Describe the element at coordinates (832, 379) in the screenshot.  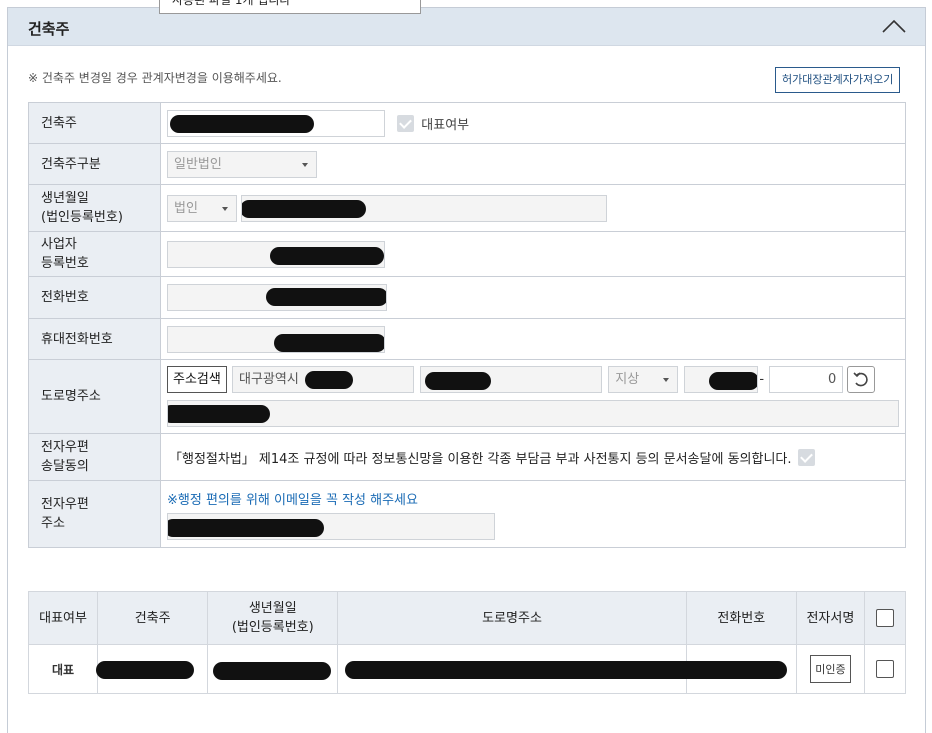
I see `sub-number-value: 0` at that location.